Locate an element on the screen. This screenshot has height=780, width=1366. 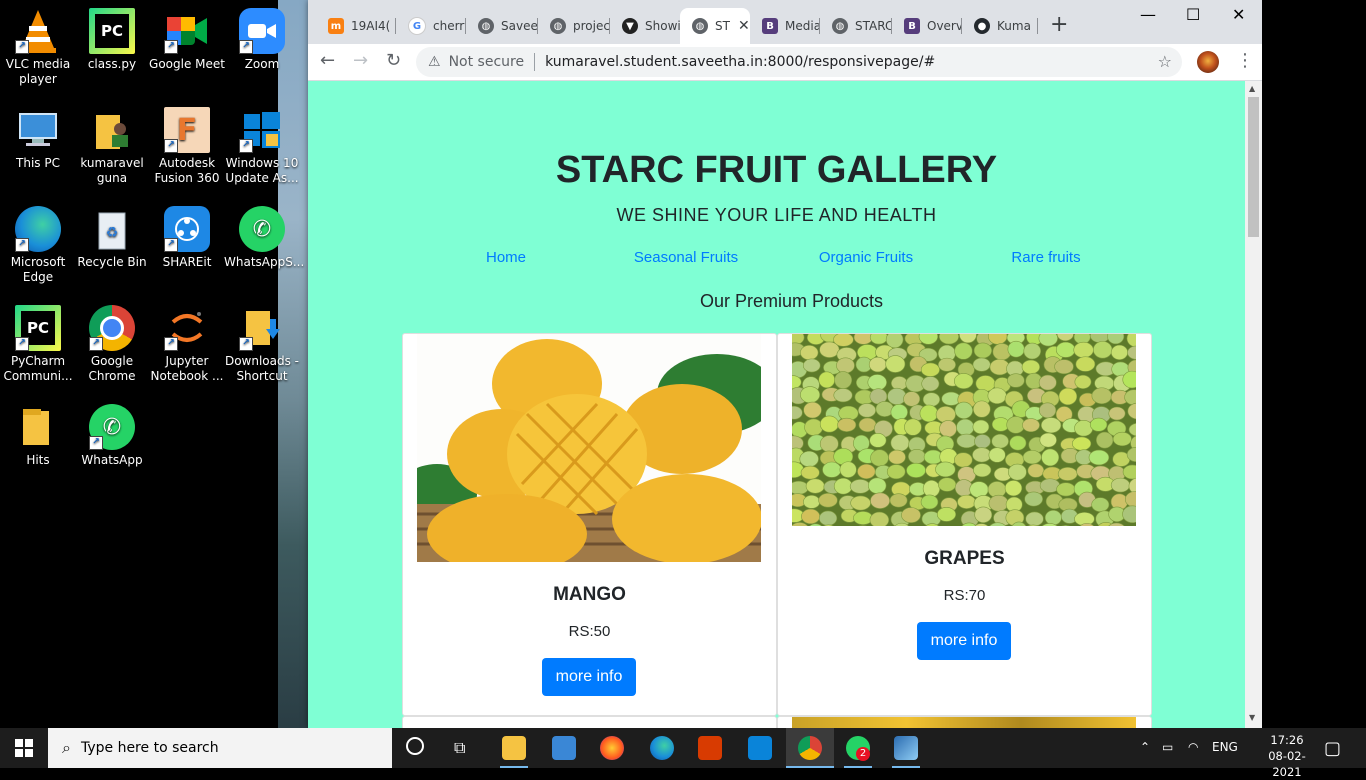
tab-kuma: ● Kuma is located at coordinates (1000, 26).